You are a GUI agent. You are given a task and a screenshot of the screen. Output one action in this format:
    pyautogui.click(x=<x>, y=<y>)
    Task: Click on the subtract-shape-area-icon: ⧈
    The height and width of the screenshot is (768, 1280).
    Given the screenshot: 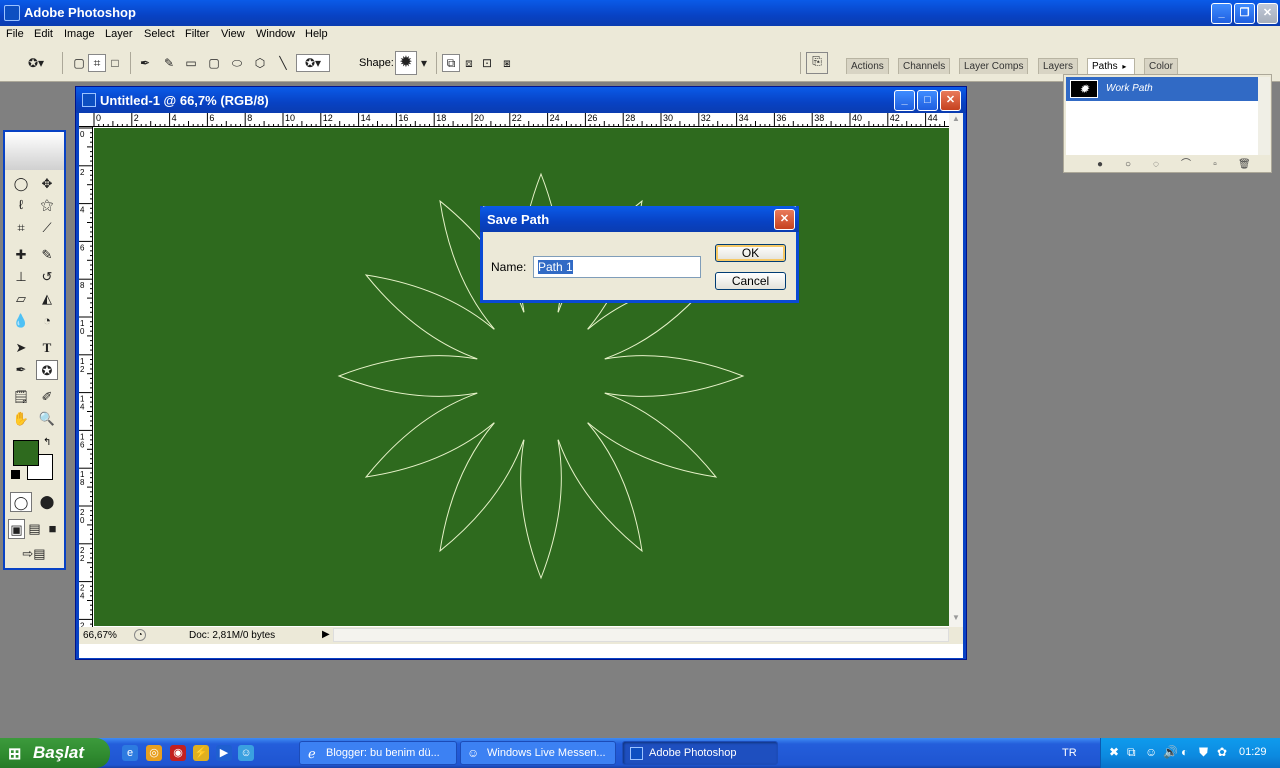 What is the action you would take?
    pyautogui.click(x=469, y=63)
    